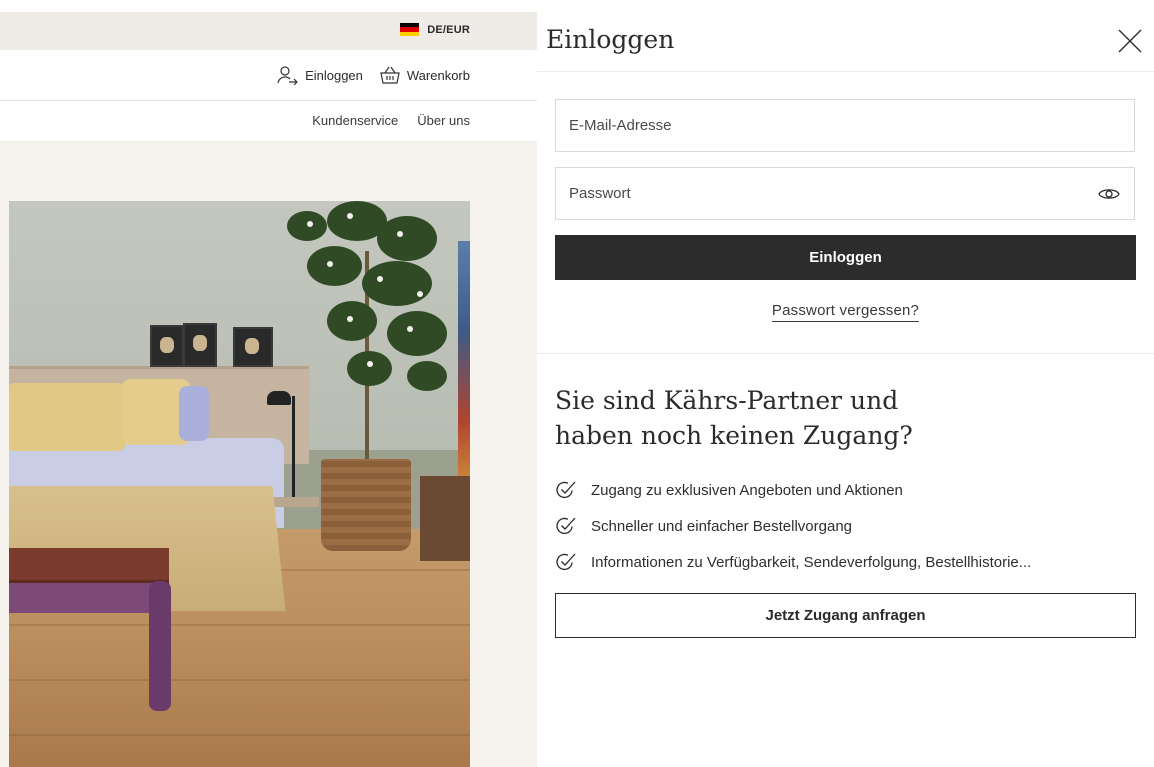 The width and height of the screenshot is (1154, 767). I want to click on nav-ueber-uns: Über uns, so click(443, 120).